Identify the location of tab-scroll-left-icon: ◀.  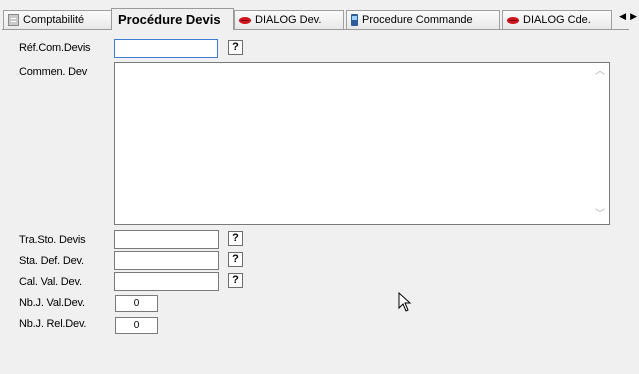
(622, 16).